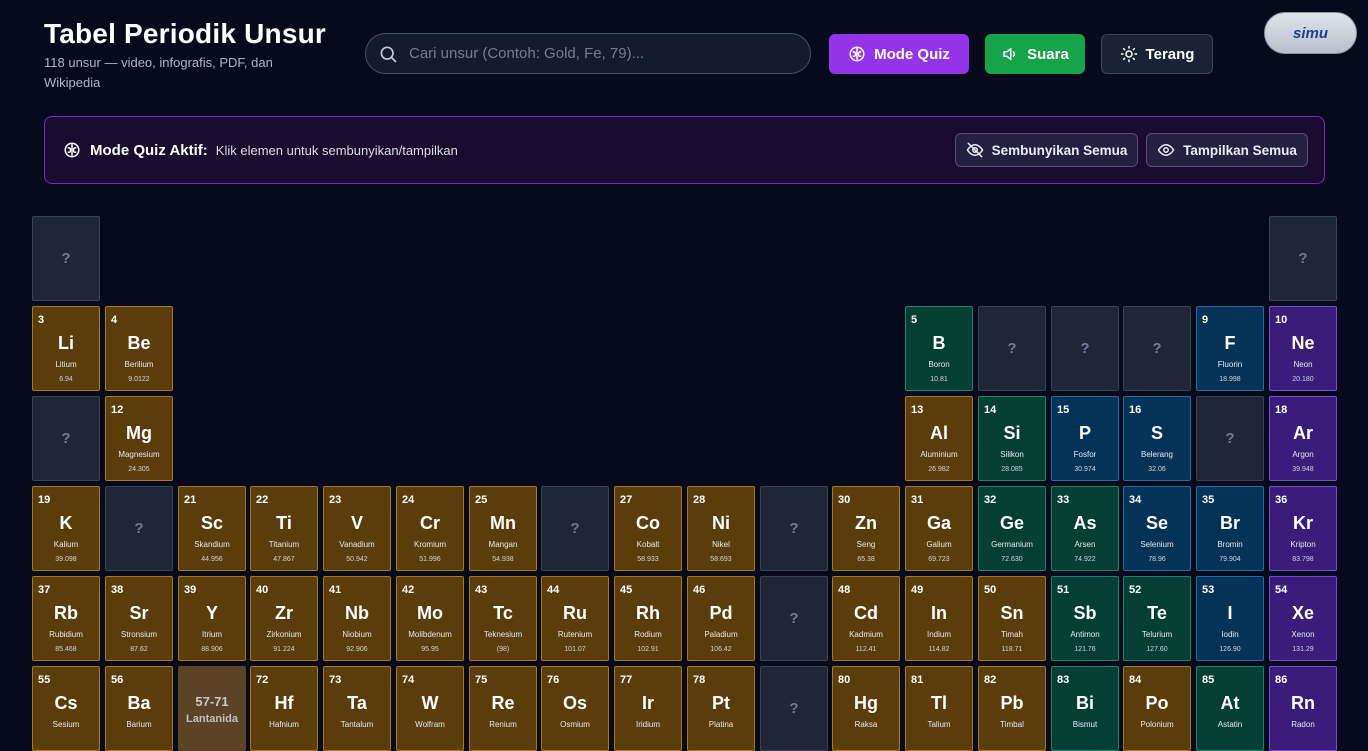  Describe the element at coordinates (1303, 618) in the screenshot. I see `element-cell-xe: 54 Xe Xenon 131.29` at that location.